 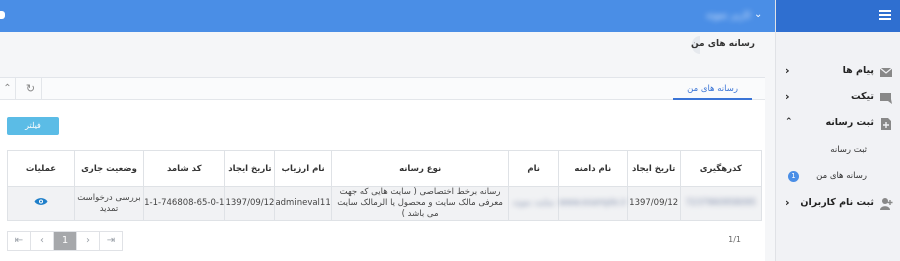 I want to click on hamburger-menu-icon, so click(x=885, y=15).